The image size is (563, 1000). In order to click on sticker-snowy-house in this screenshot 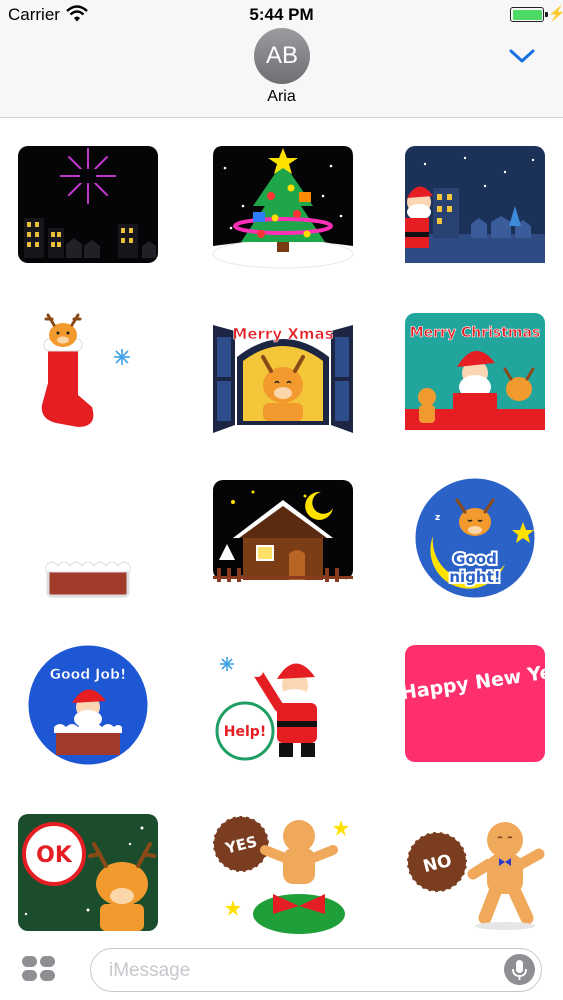, I will do `click(283, 541)`.